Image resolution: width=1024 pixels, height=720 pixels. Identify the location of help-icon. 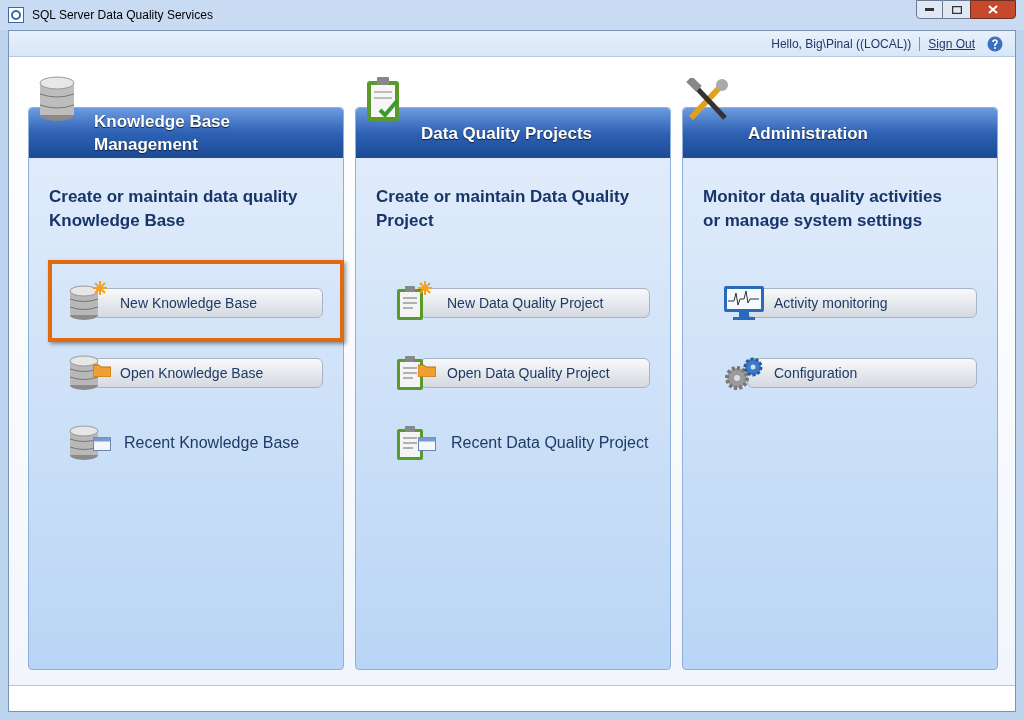
(995, 43).